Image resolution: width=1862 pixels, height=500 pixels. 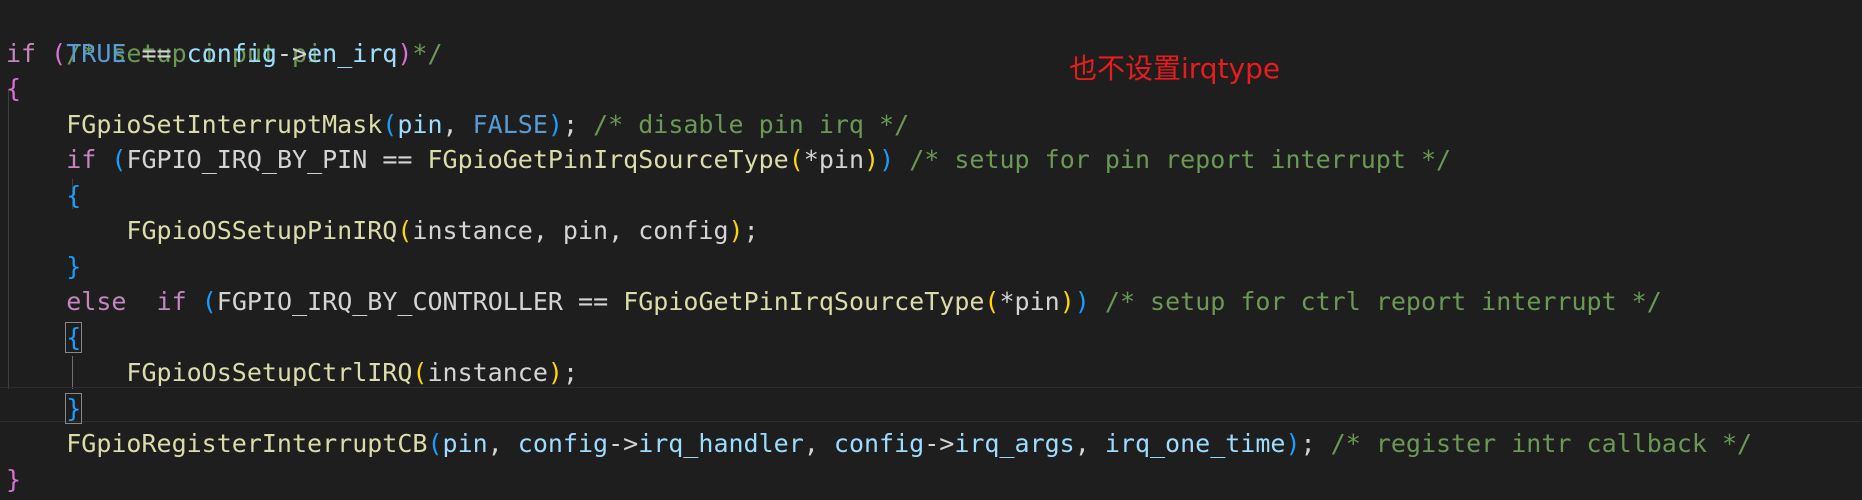 What do you see at coordinates (1195, 443) in the screenshot?
I see `variable: irq_one_time` at bounding box center [1195, 443].